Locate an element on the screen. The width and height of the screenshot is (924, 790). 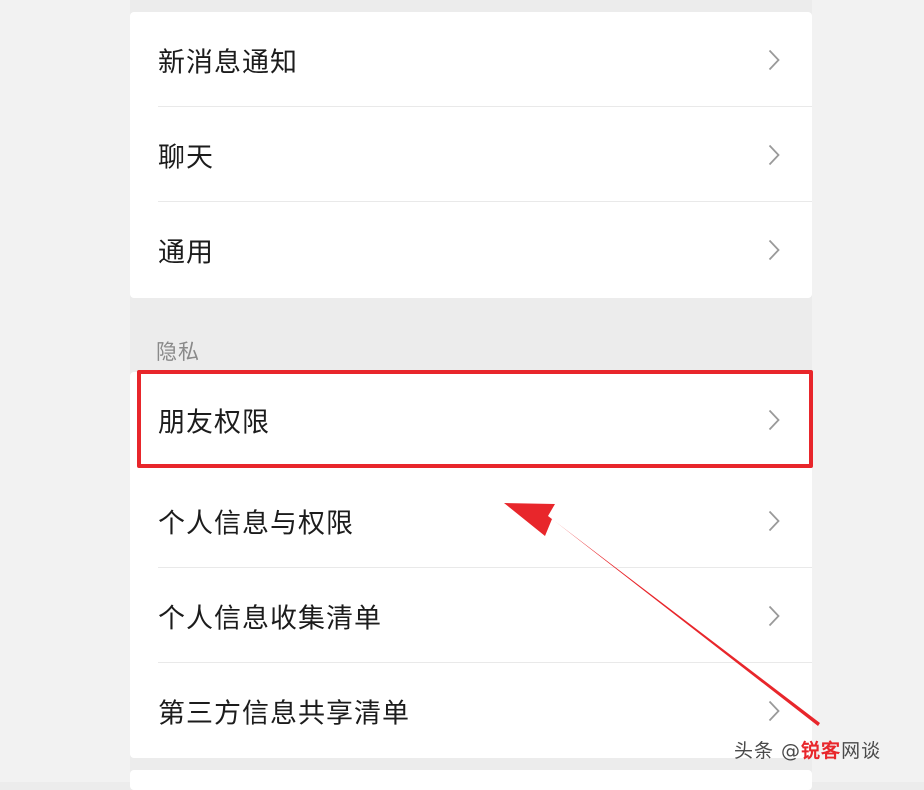
watermark-suffix: 网谈 is located at coordinates (861, 751).